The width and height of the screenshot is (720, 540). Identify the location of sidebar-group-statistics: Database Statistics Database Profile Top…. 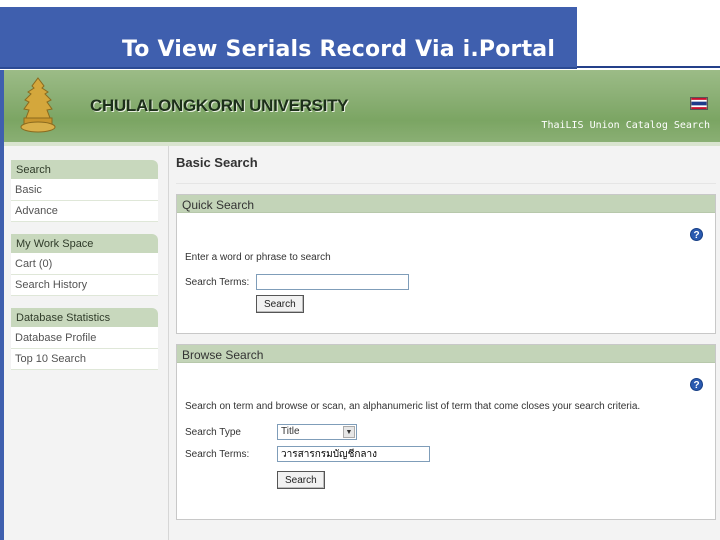
(84, 339).